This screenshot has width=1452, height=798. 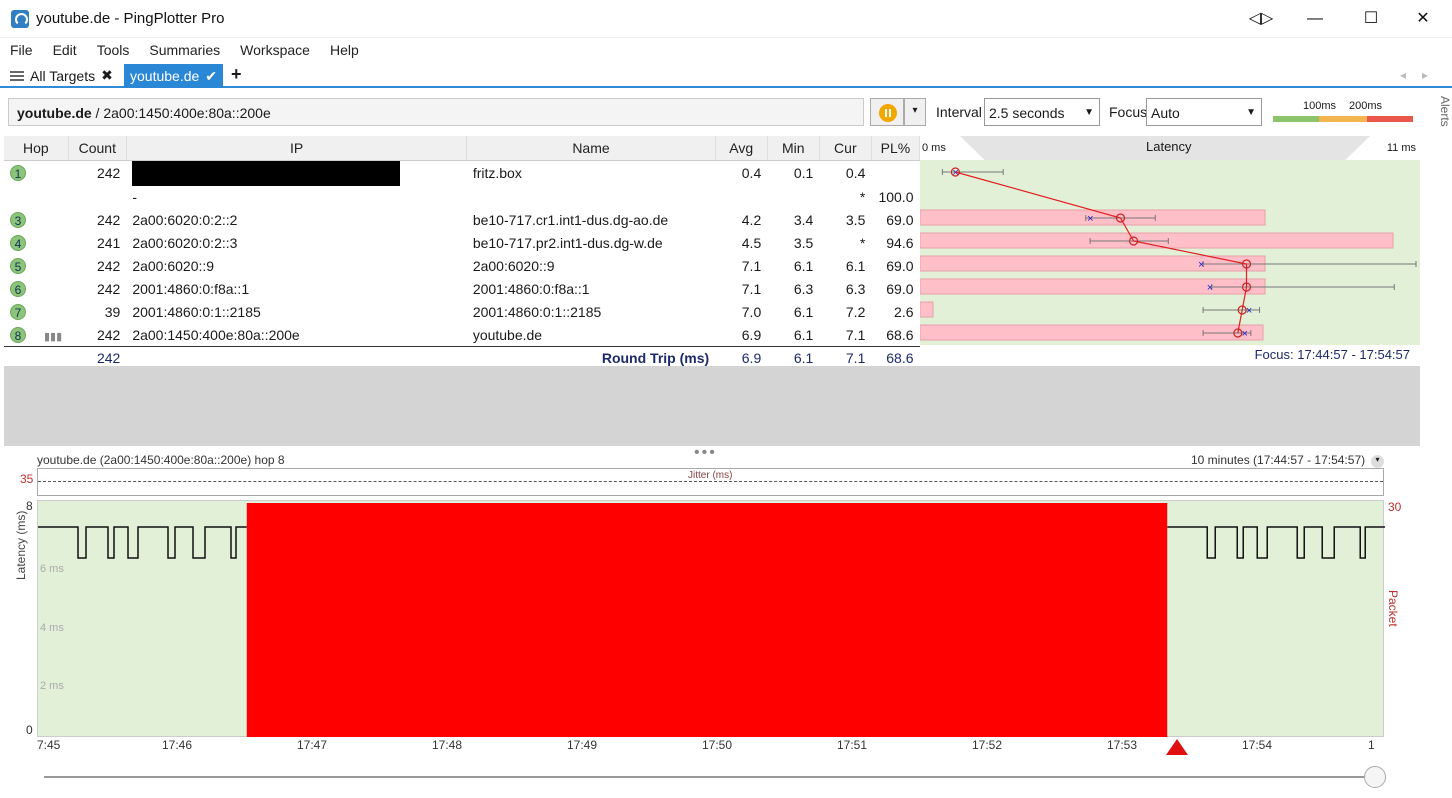 I want to click on maximize-button: ☐, so click(x=1371, y=19).